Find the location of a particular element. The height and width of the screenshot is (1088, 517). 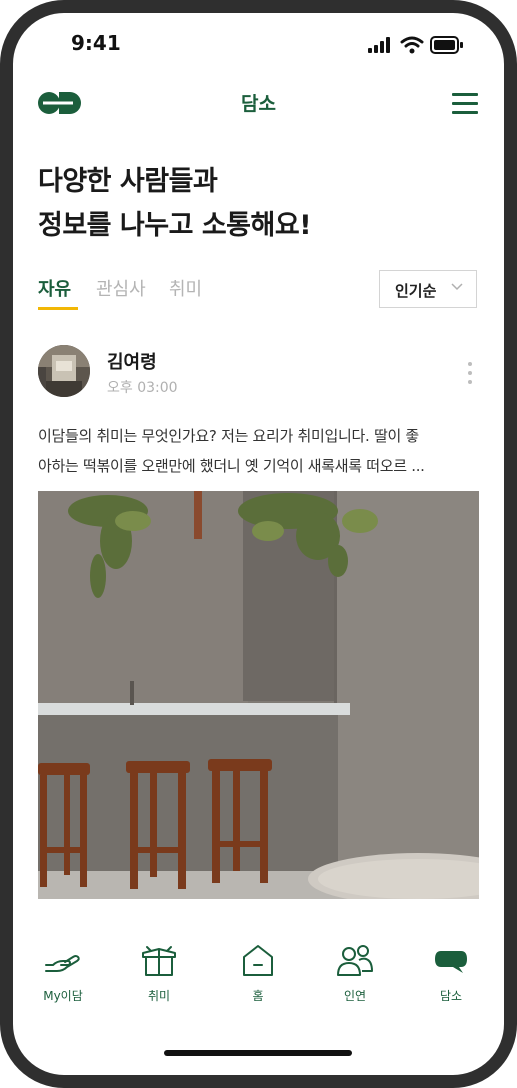

header-title: 담소 is located at coordinates (258, 104).